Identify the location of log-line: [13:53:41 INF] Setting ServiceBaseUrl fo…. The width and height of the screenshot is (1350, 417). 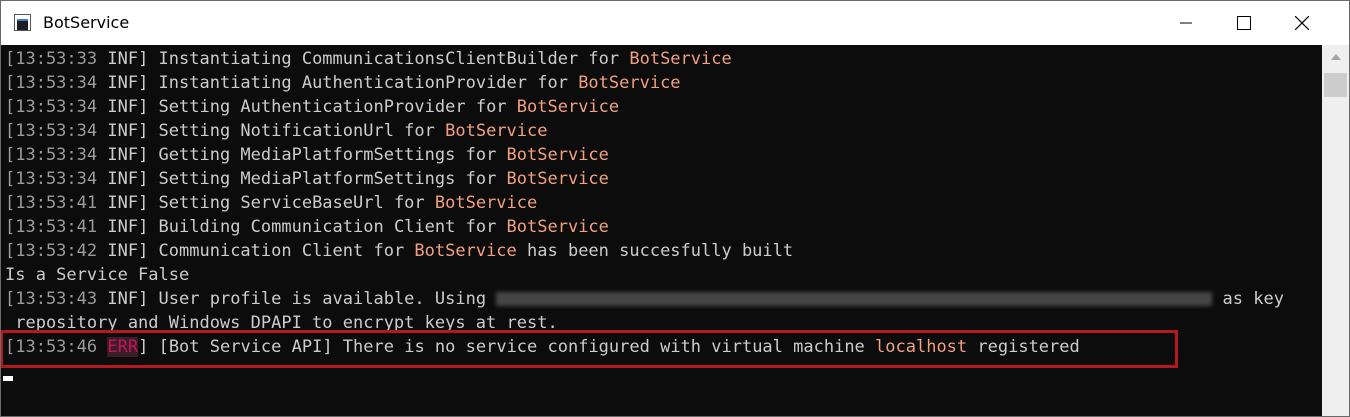
(644, 203).